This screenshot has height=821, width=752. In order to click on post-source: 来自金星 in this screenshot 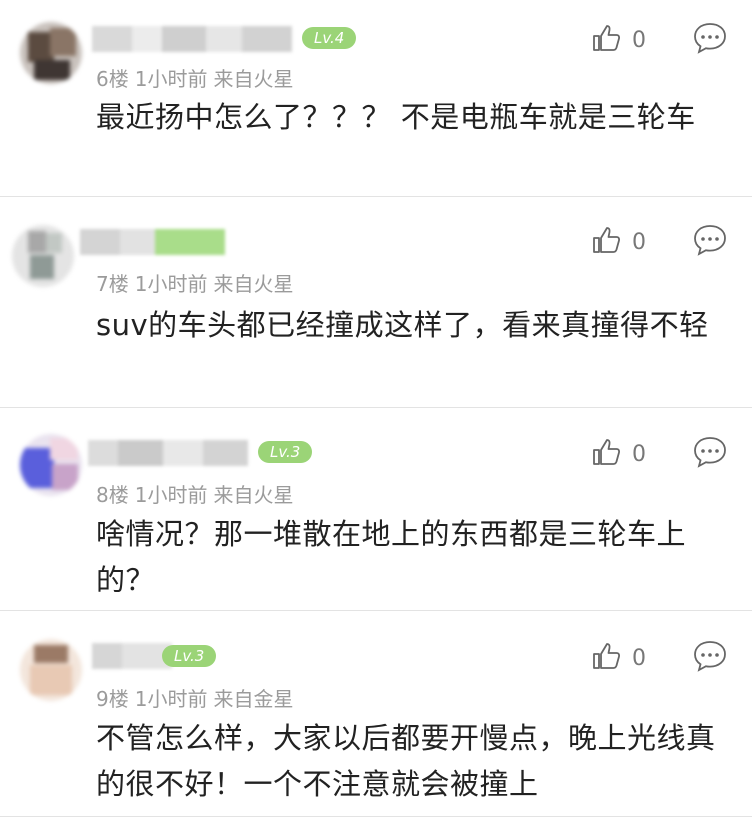, I will do `click(253, 699)`.